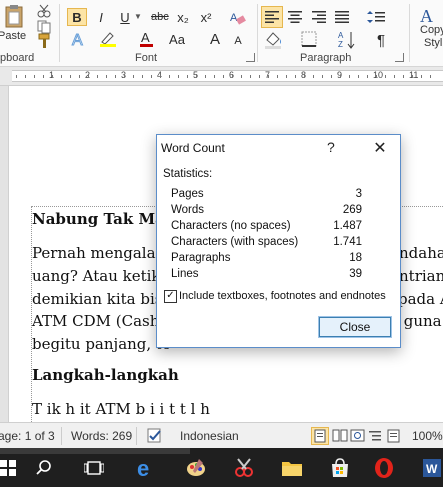 The image size is (443, 487). Describe the element at coordinates (27, 436) in the screenshot. I see `page-count-status: age: 1 of 3` at that location.